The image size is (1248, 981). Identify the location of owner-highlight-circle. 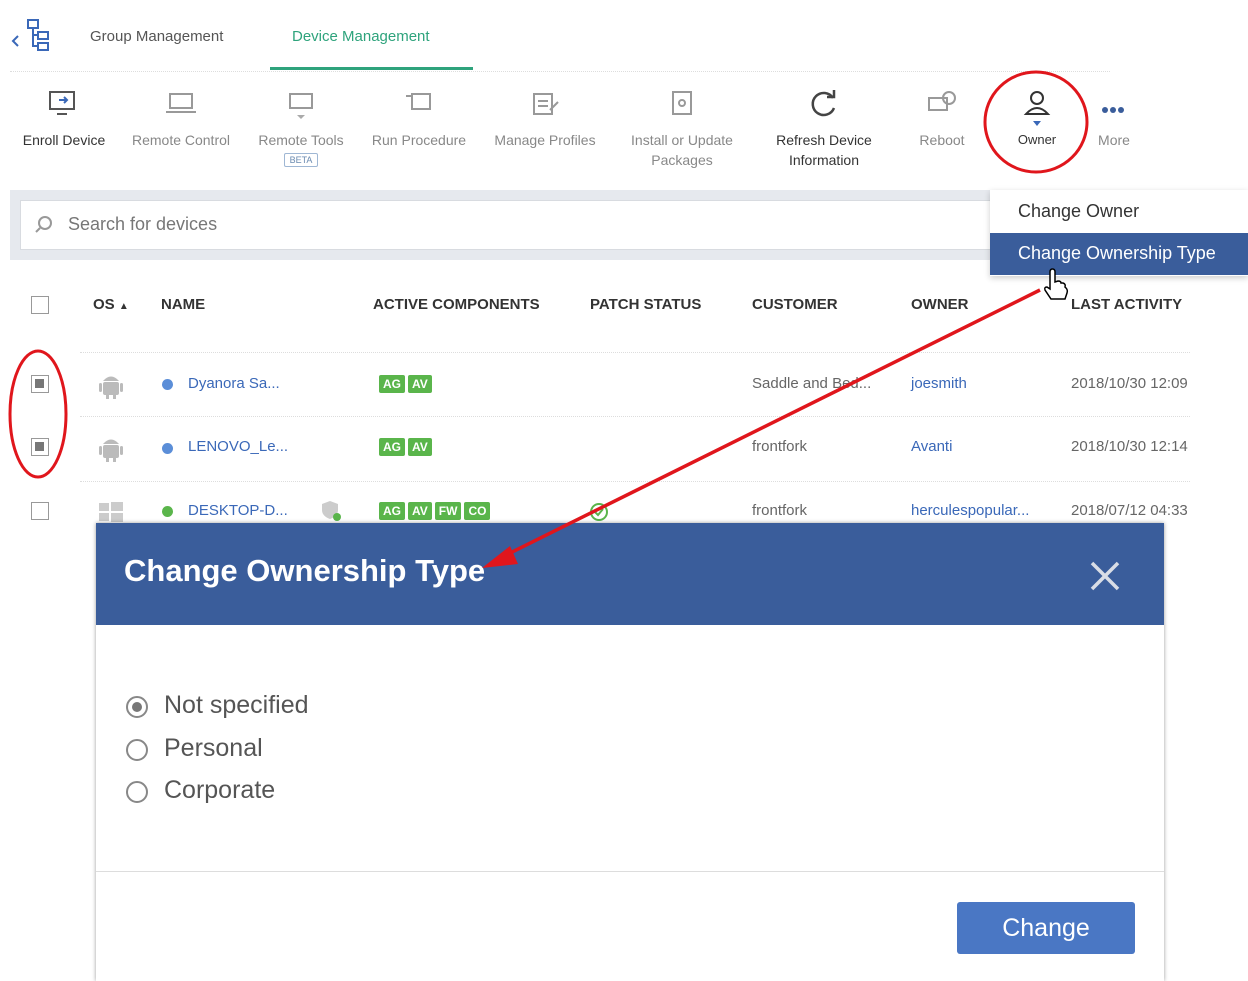
(1036, 122).